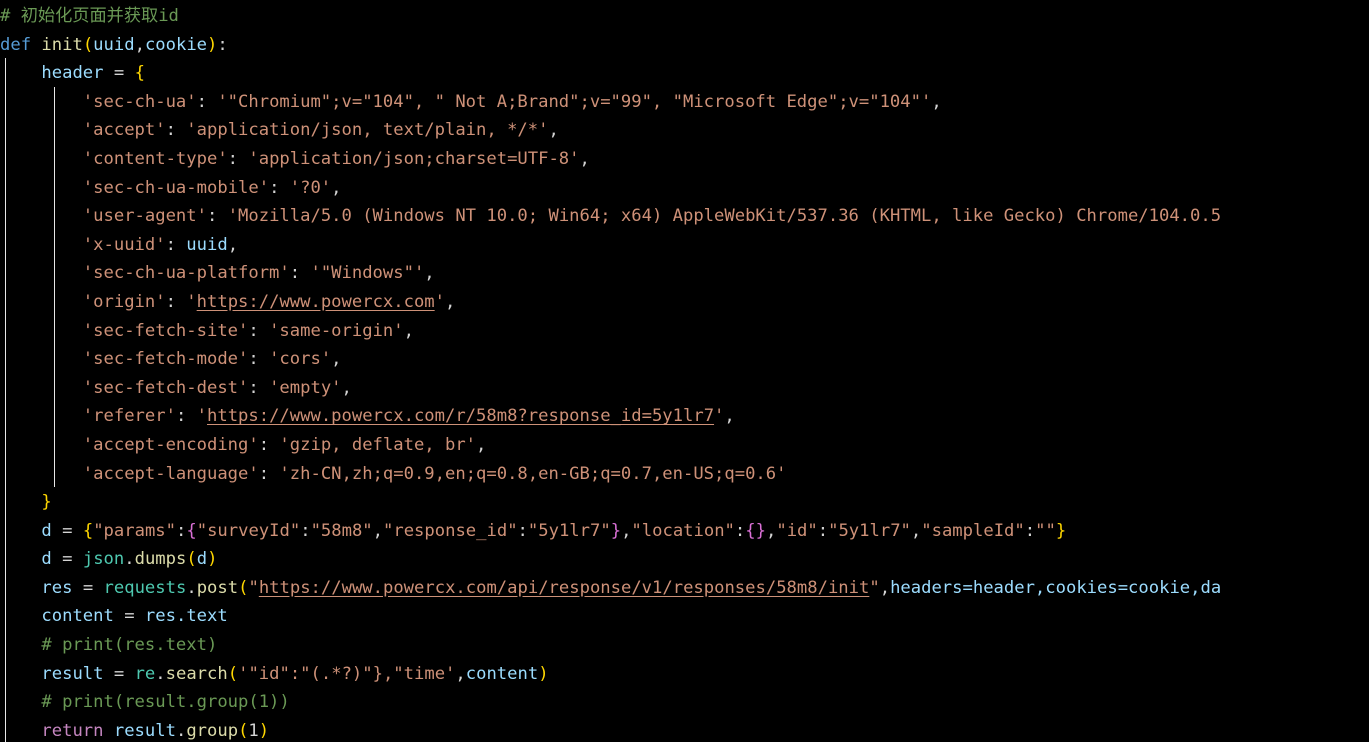 The width and height of the screenshot is (1369, 742). Describe the element at coordinates (217, 587) in the screenshot. I see `function-post: post` at that location.